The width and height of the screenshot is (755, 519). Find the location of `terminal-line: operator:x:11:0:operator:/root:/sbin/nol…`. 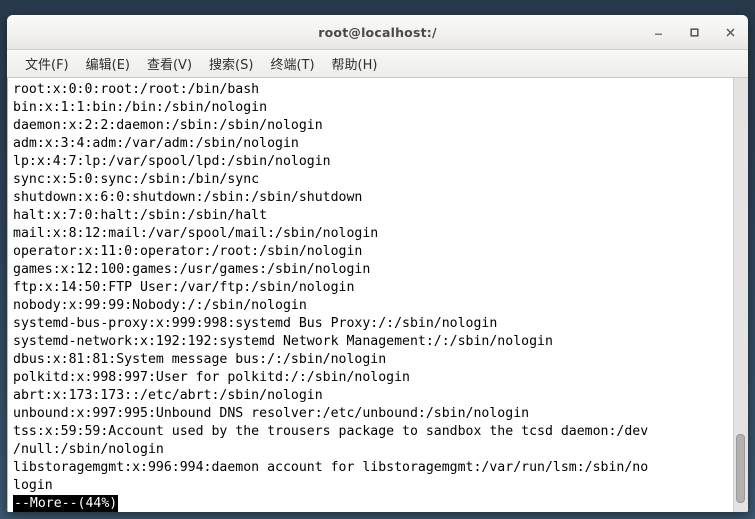

terminal-line: operator:x:11:0:operator:/root:/sbin/nol… is located at coordinates (188, 251).